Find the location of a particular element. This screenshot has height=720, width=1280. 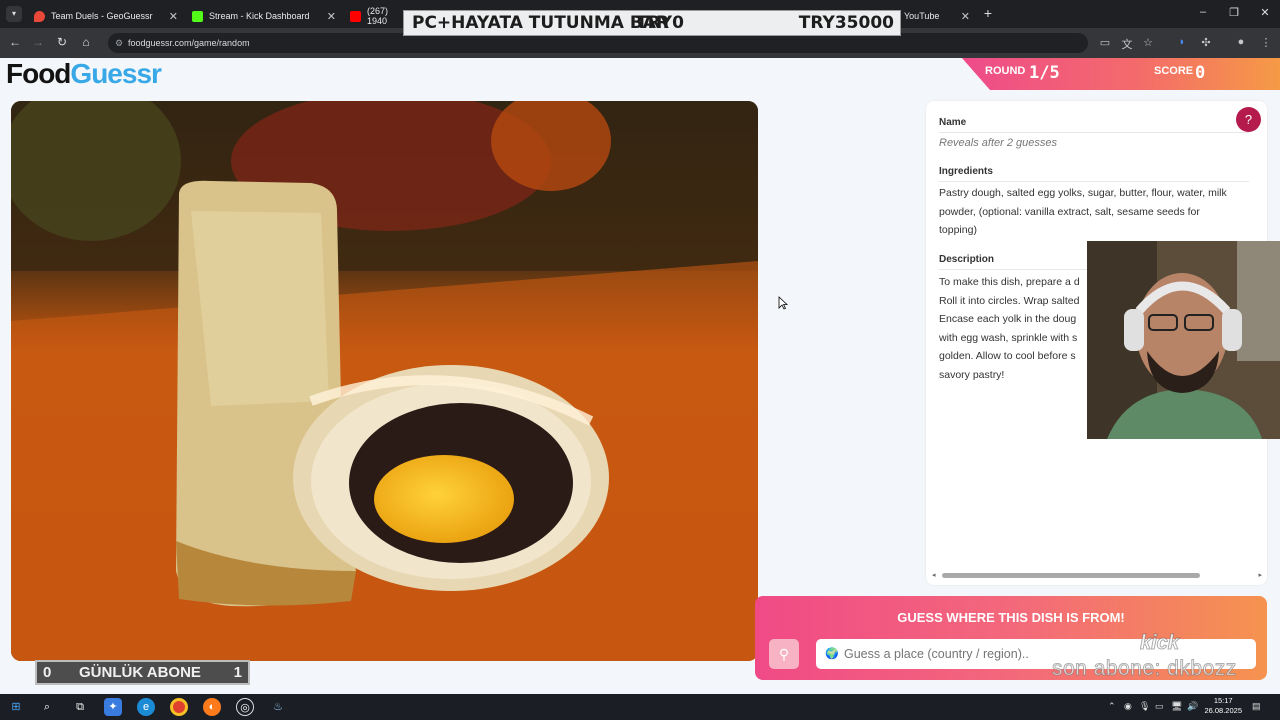

tab-kick-dashboard: Stream - Kick Dashboard ✕ is located at coordinates (263, 16).